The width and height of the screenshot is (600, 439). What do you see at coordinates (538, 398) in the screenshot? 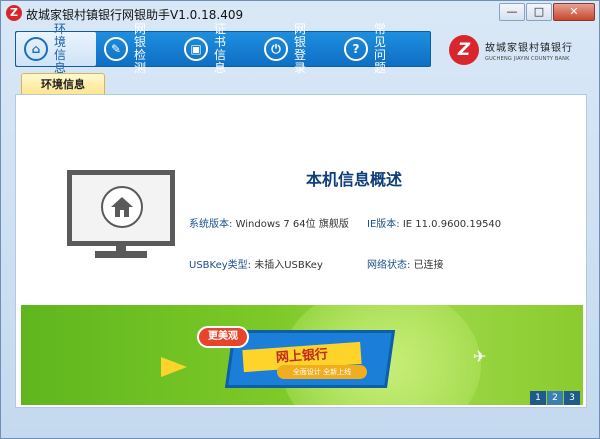
I see `banner-page-1: 1` at bounding box center [538, 398].